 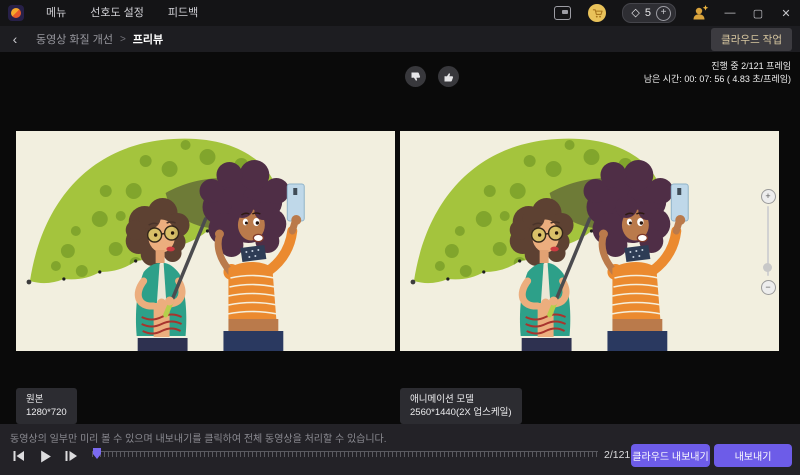 I want to click on breadcrumb-bar: ‹ 동영상 화질 개선 > 프리뷰 클라우드 작업, so click(x=400, y=39).